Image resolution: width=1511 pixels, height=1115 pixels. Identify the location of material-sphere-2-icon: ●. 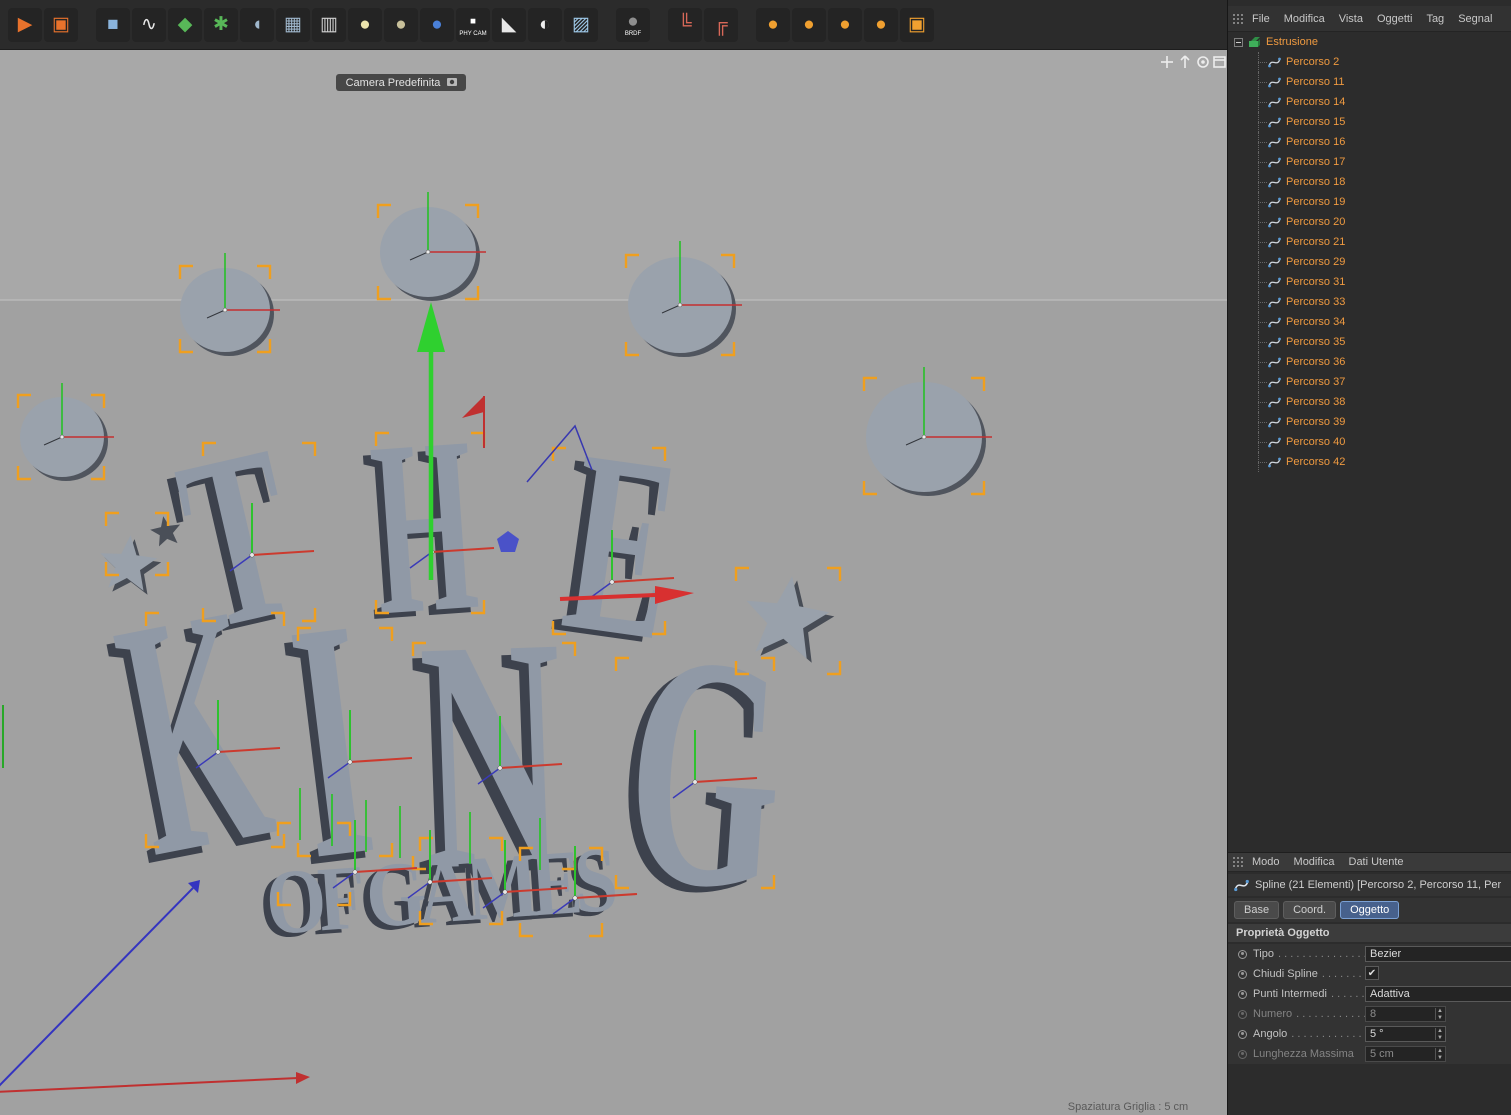
(809, 24).